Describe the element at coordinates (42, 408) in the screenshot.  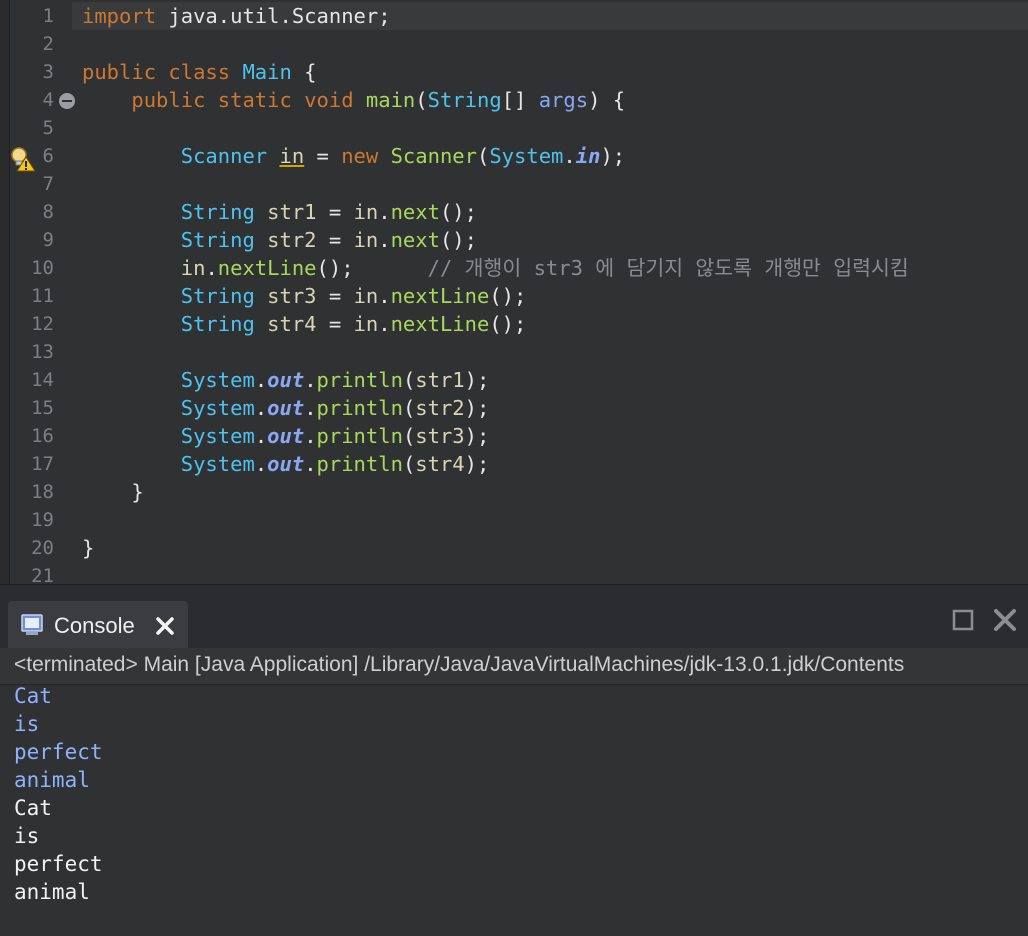
I see `line-number: 15` at that location.